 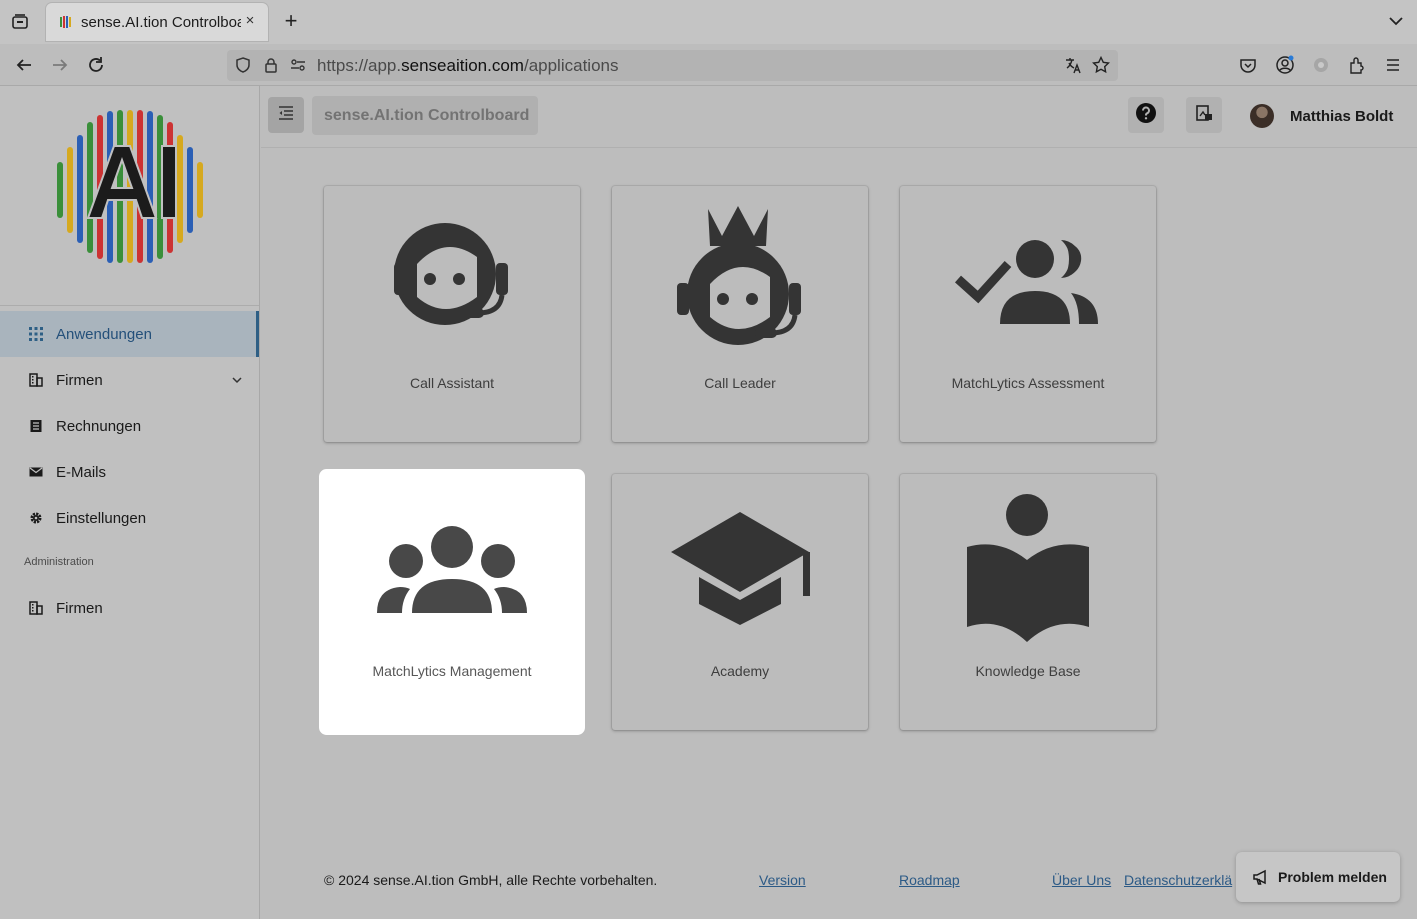 I want to click on new-tab-button: +, so click(x=291, y=21).